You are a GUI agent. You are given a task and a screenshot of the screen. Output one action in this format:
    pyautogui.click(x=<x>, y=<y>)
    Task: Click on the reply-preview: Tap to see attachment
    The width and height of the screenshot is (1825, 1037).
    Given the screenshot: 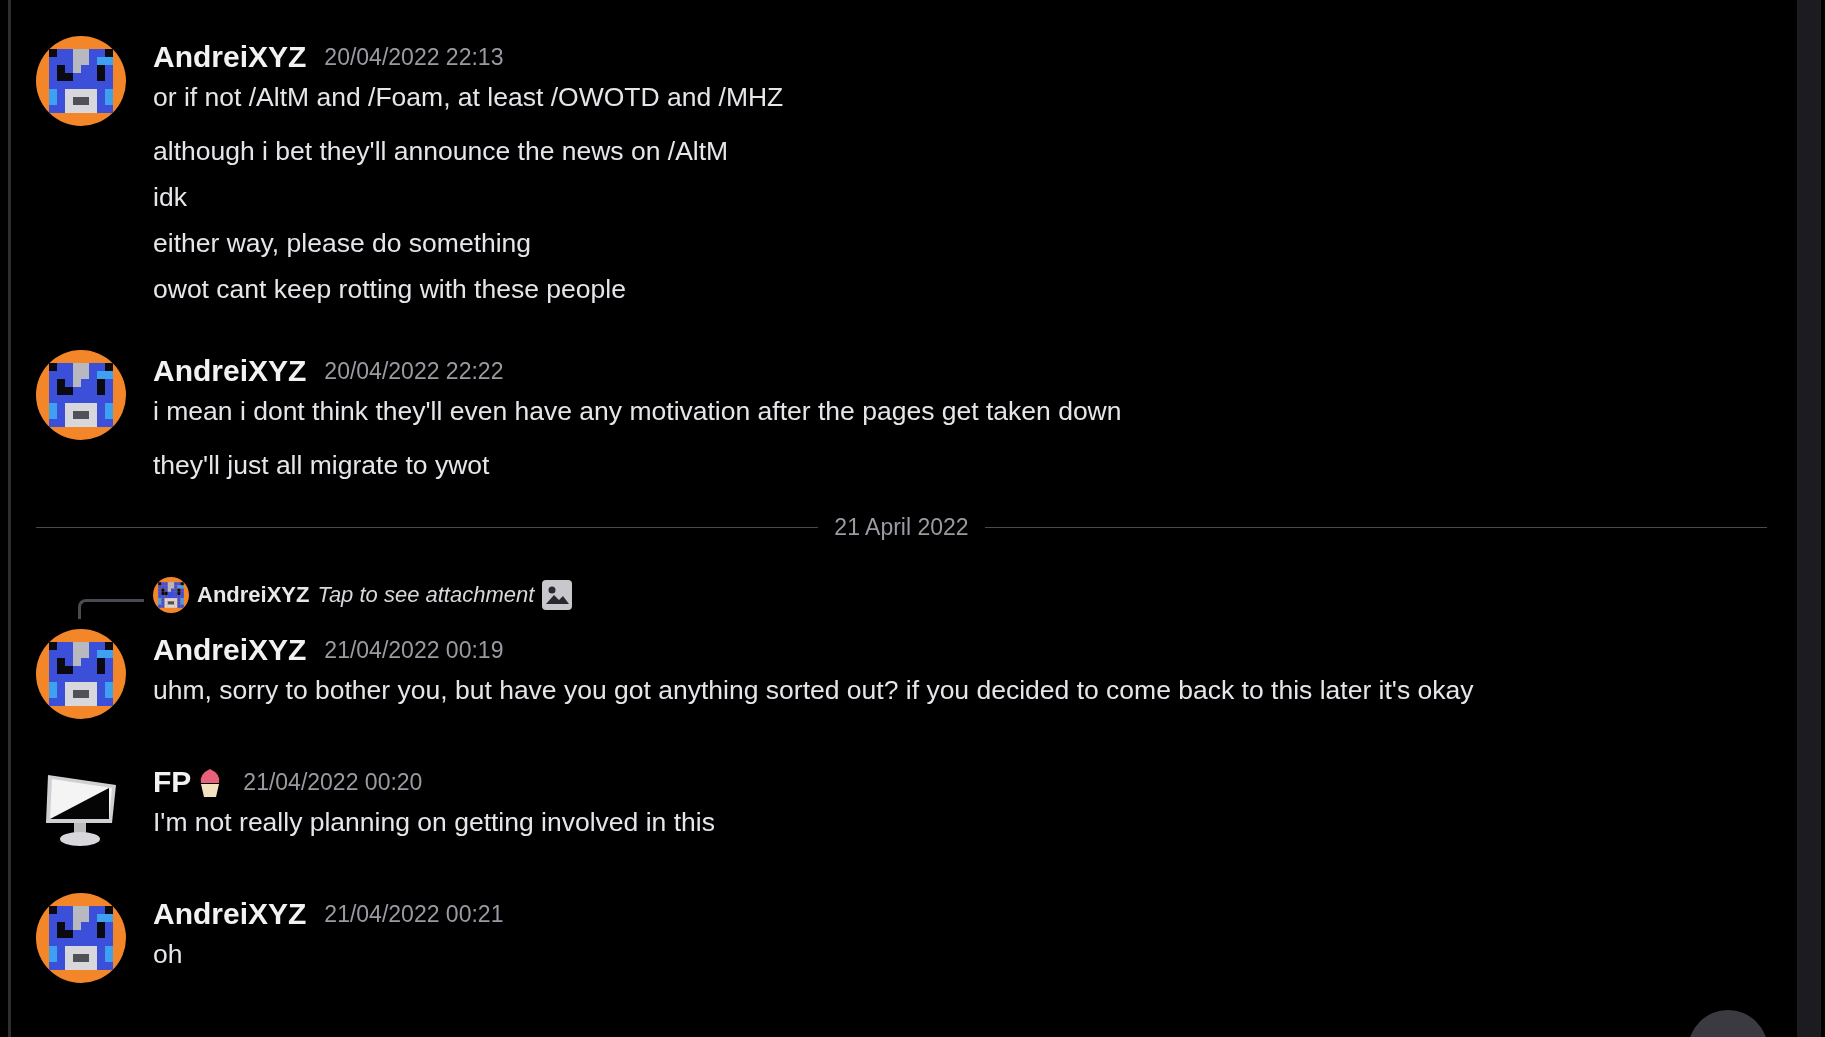 What is the action you would take?
    pyautogui.click(x=426, y=595)
    